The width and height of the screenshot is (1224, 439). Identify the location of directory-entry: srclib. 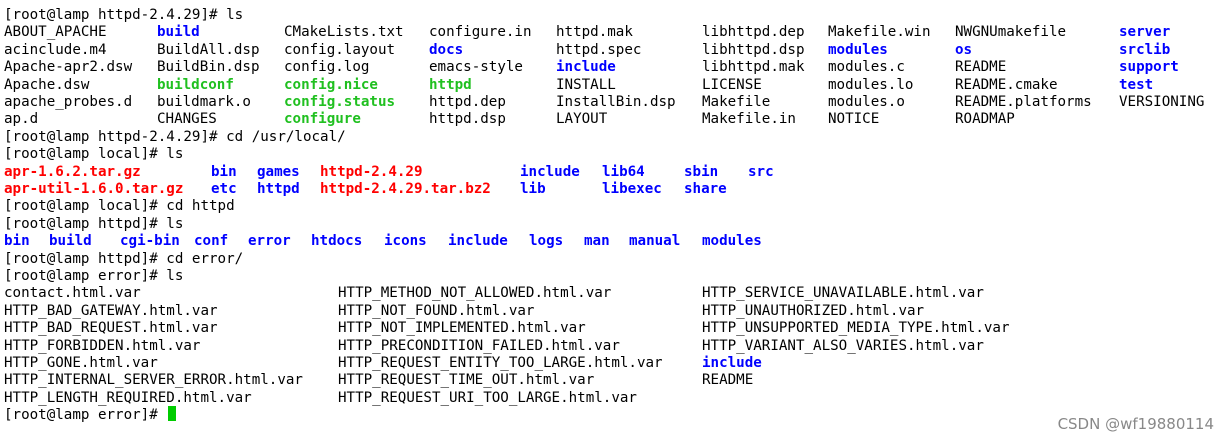
(1145, 49).